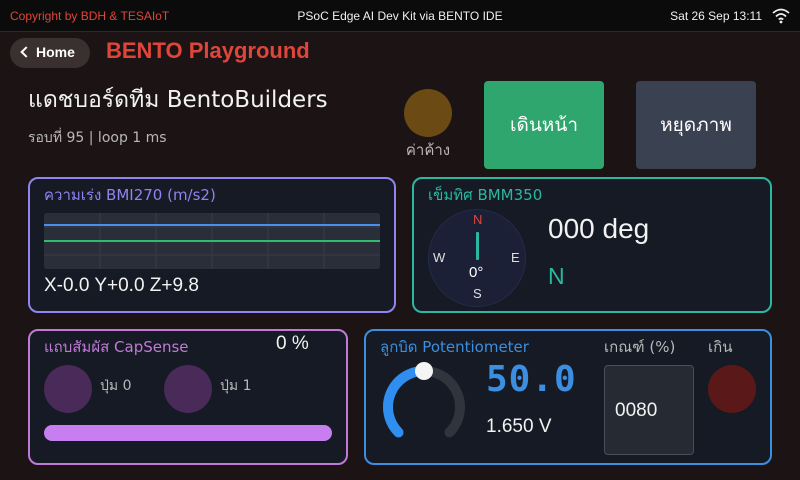  I want to click on compass-north-label: N, so click(478, 219).